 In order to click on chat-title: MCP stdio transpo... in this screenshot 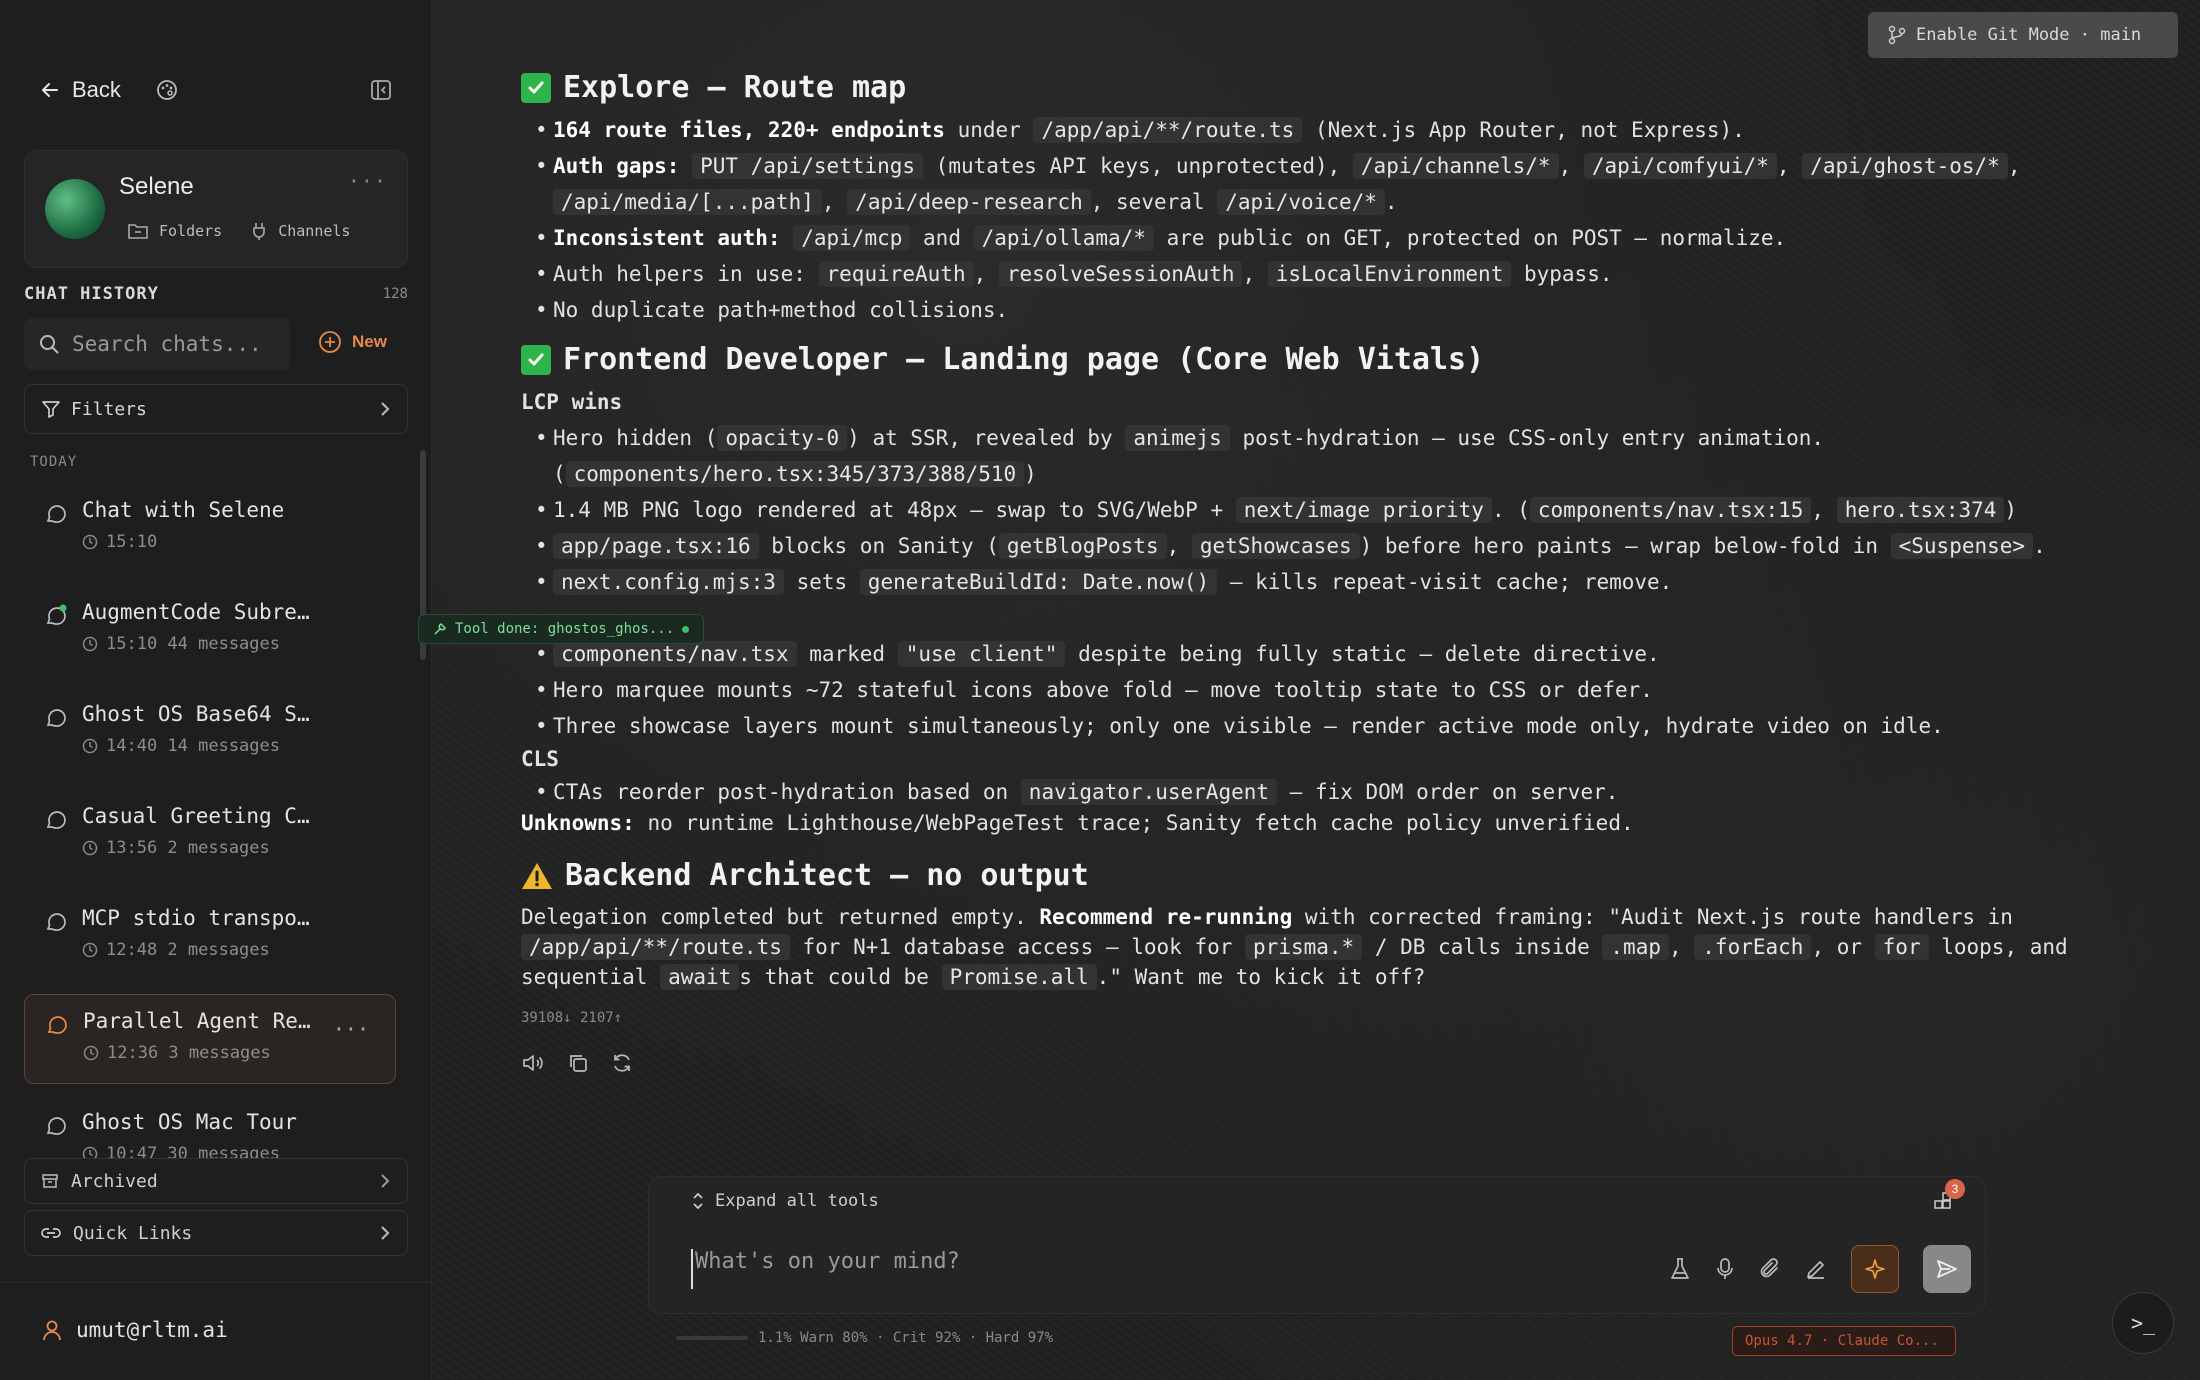, I will do `click(202, 918)`.